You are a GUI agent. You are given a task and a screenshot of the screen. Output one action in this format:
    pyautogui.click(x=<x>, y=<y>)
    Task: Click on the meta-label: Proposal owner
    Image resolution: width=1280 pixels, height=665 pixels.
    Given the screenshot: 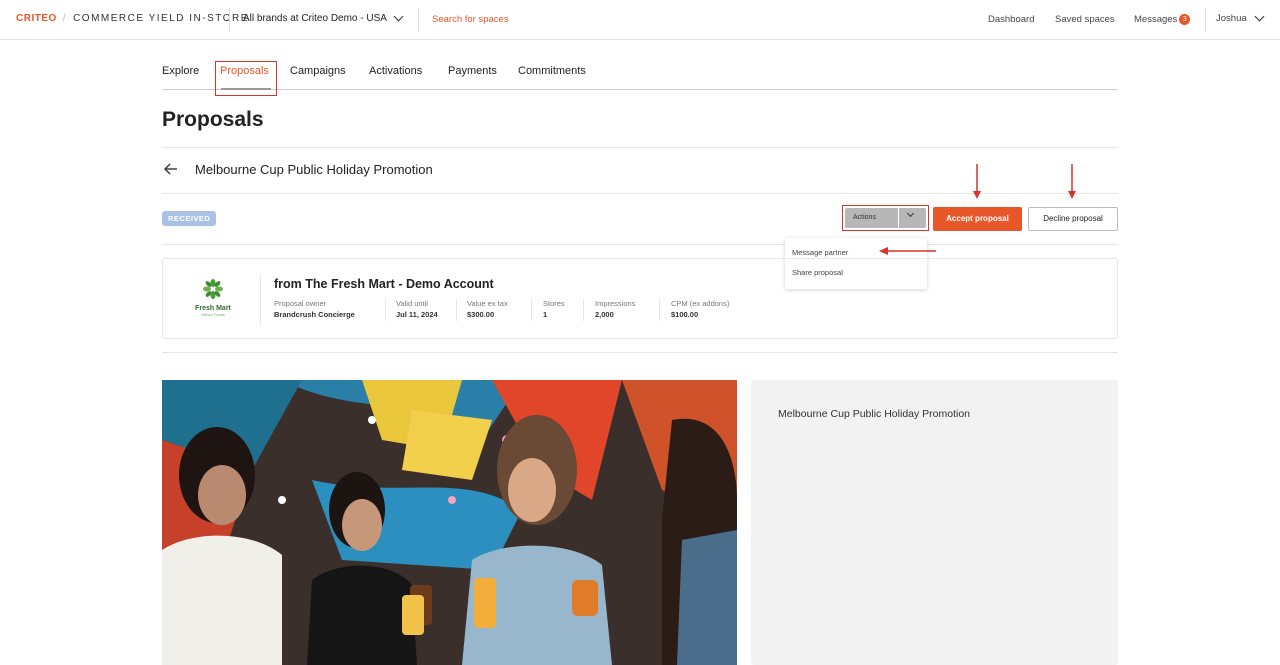 What is the action you would take?
    pyautogui.click(x=300, y=303)
    